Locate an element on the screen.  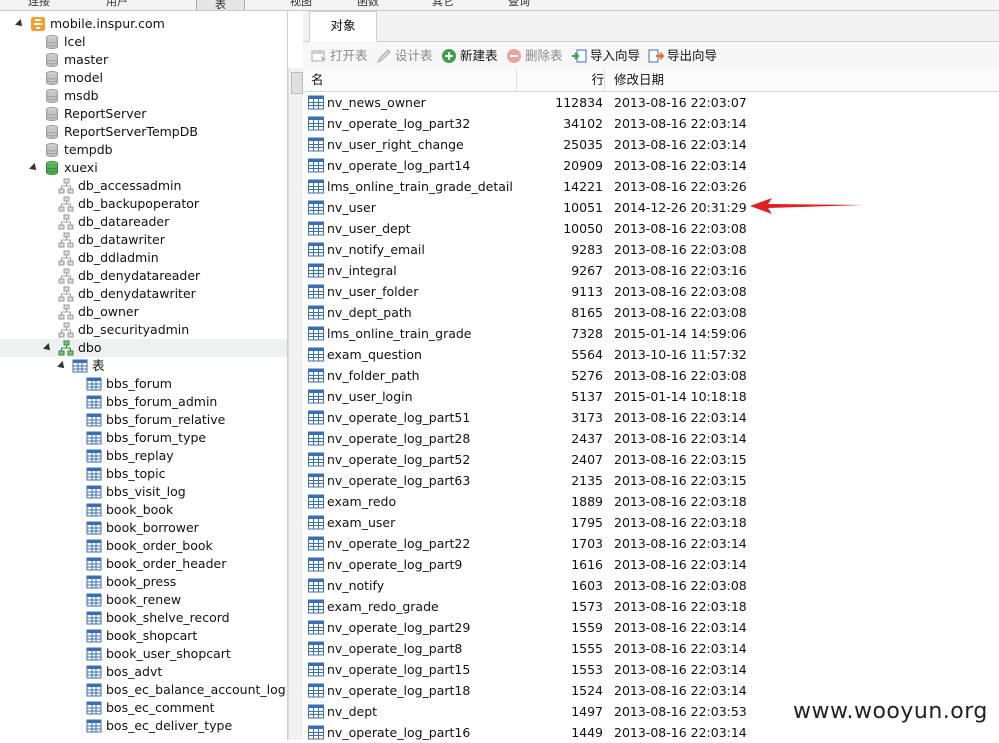
tree-scrollbar is located at coordinates (295, 404).